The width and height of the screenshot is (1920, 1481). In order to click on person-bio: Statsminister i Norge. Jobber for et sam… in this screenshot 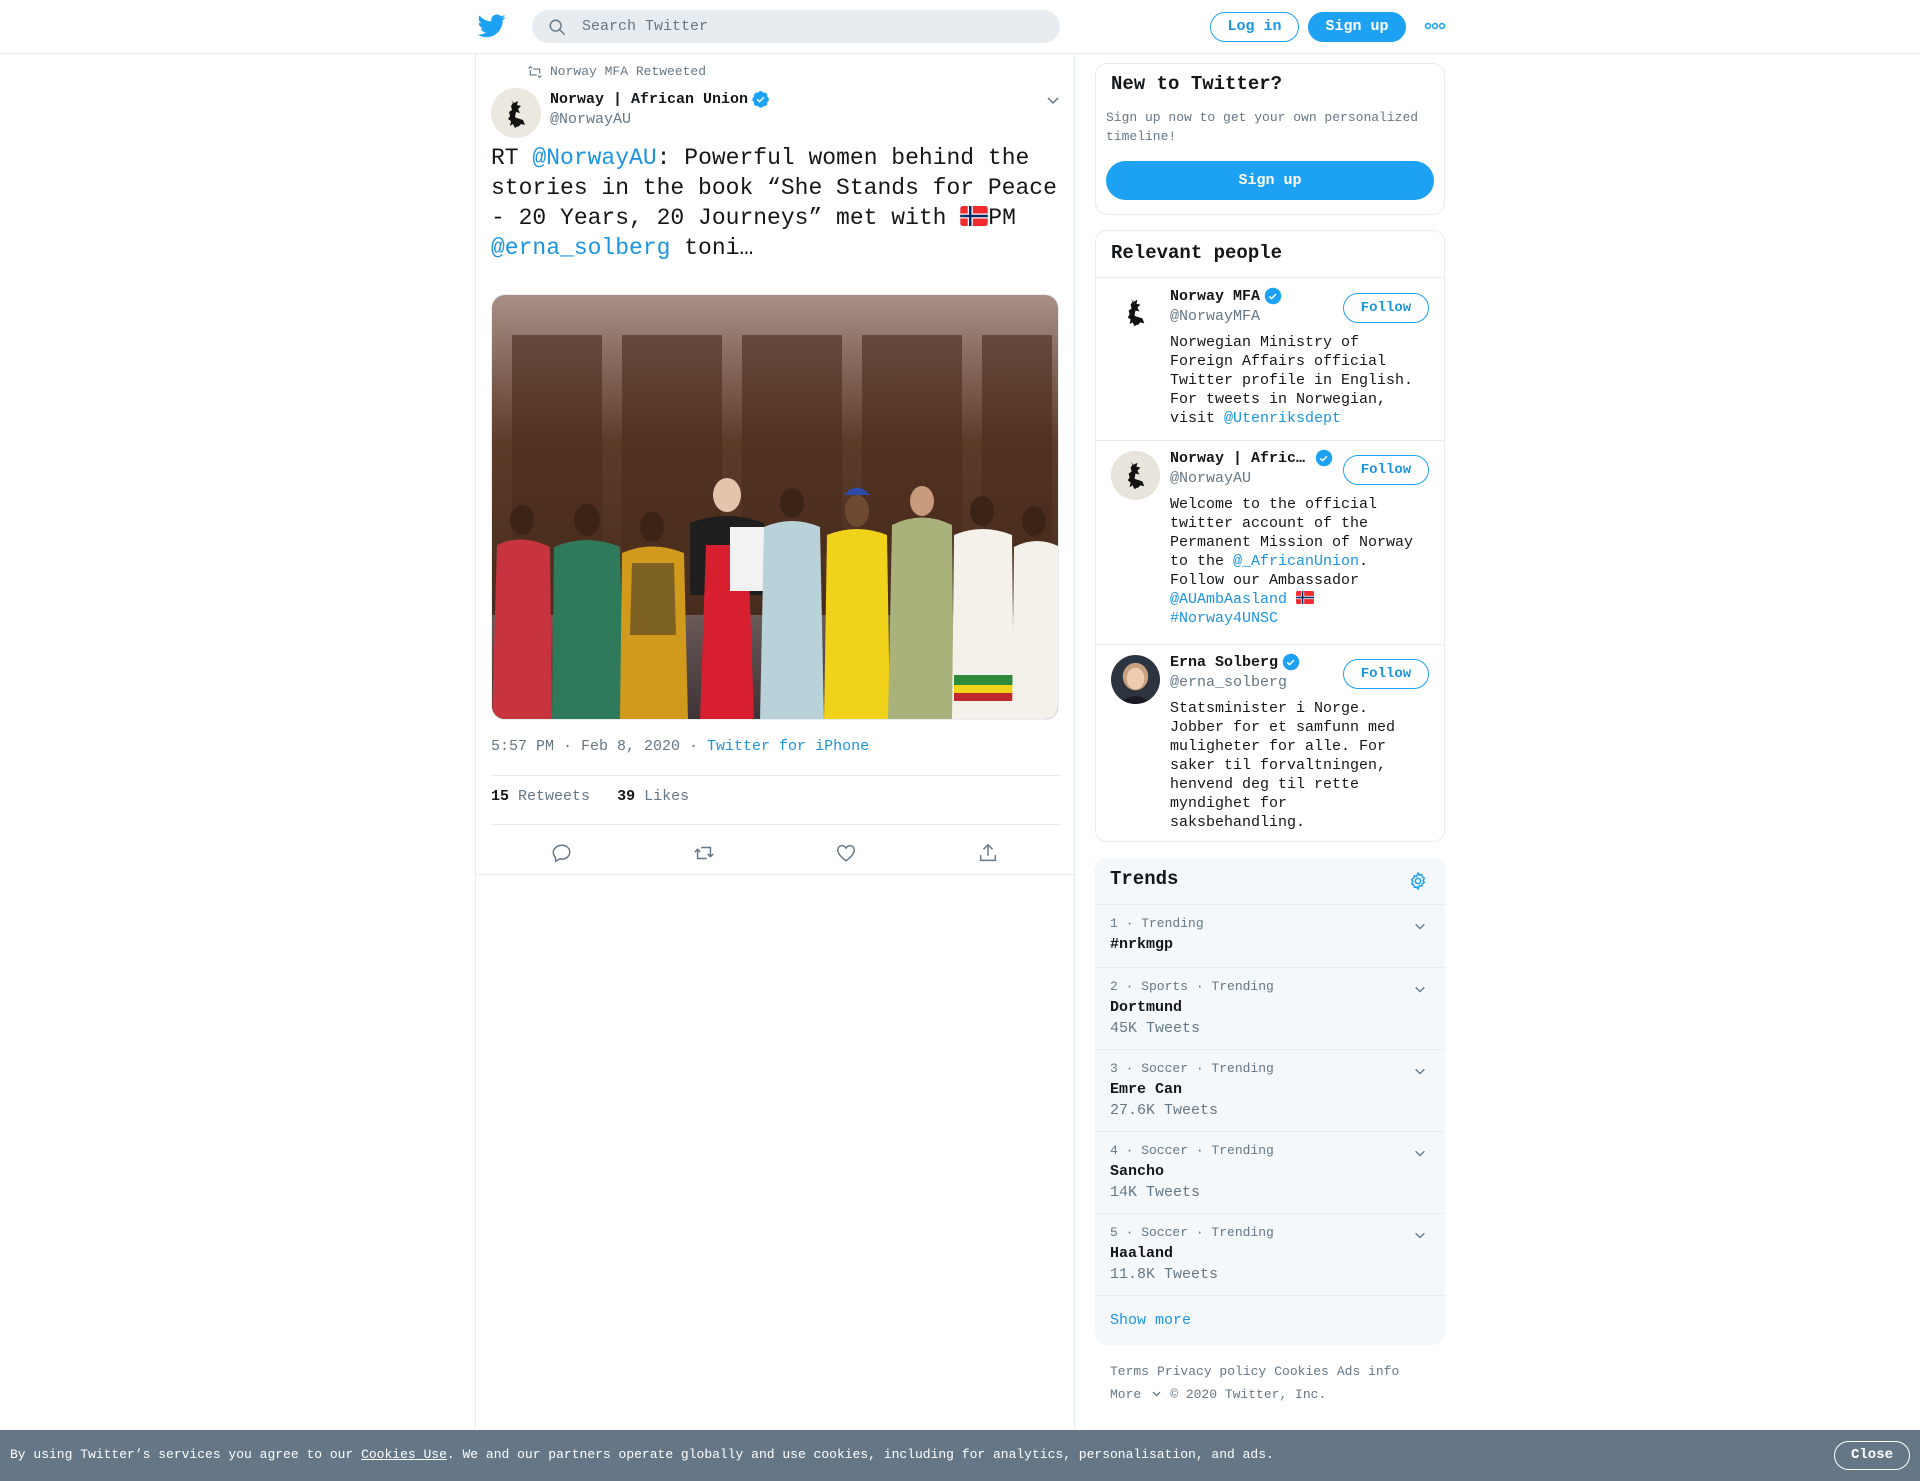, I will do `click(1283, 765)`.